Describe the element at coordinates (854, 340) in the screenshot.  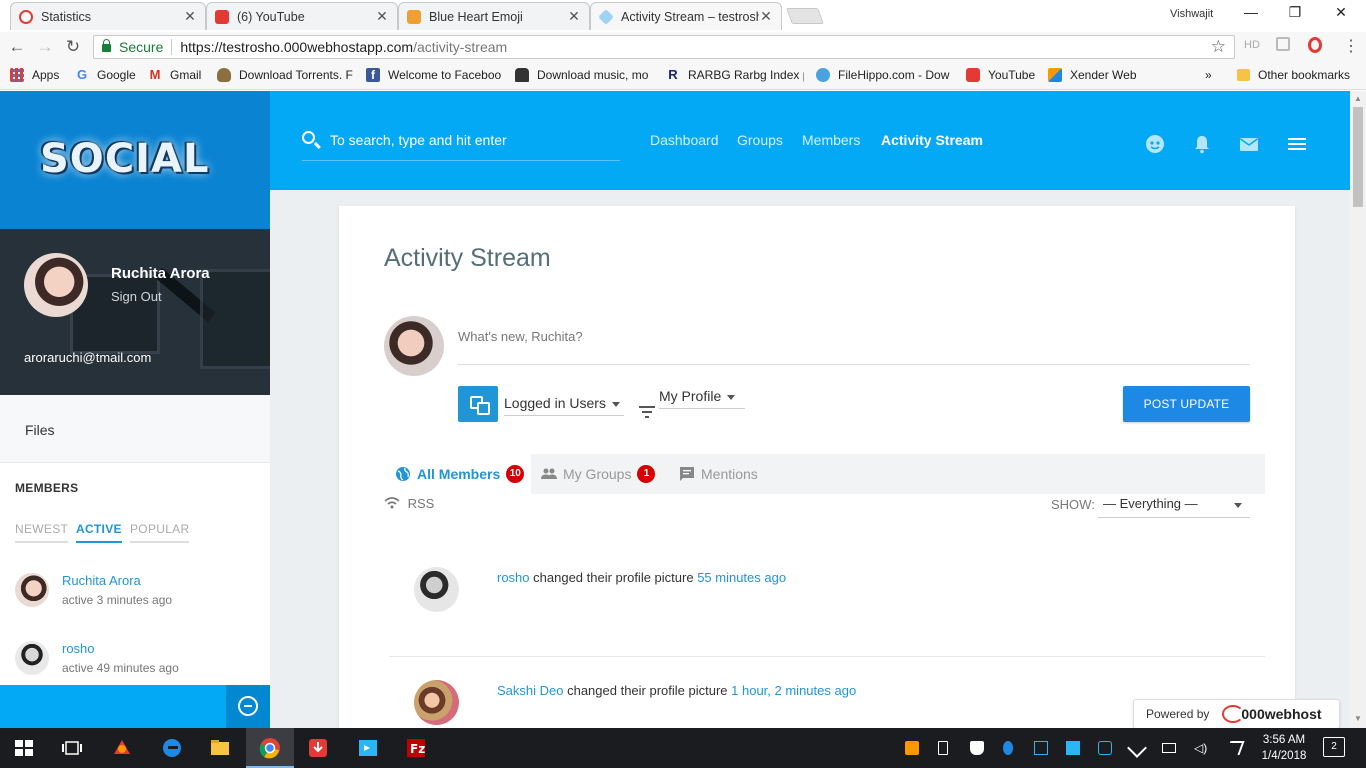
I see `whats-new-input: What's new, Ruchita?` at that location.